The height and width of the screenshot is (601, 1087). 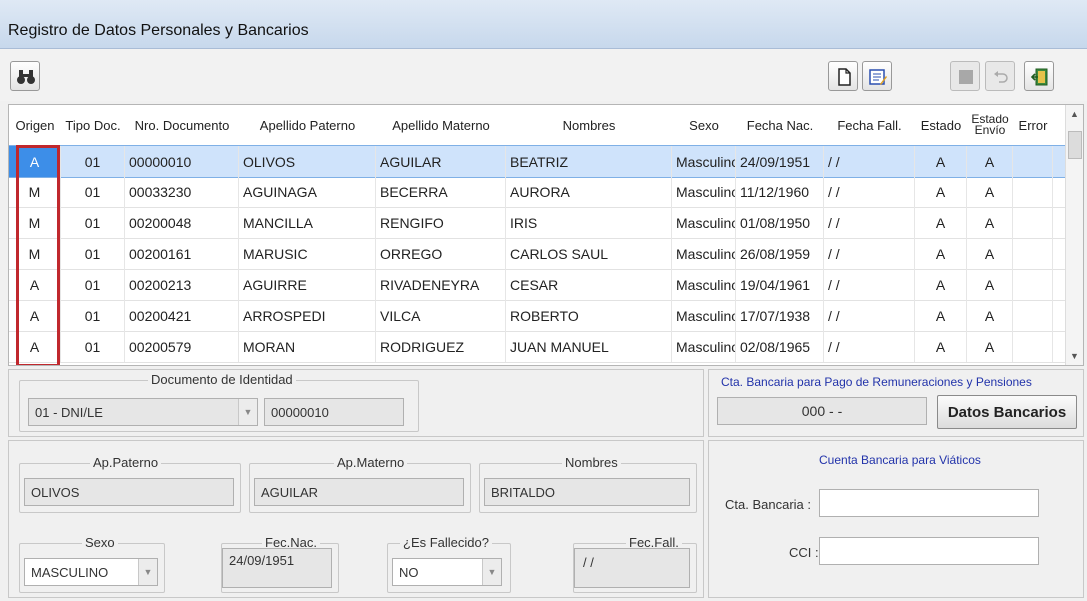 I want to click on cci-field, so click(x=929, y=551).